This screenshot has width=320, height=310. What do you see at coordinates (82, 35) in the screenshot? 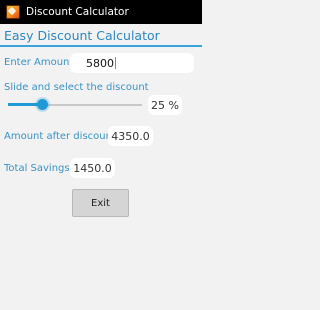
I see `page-title: Easy Discount Calculator` at bounding box center [82, 35].